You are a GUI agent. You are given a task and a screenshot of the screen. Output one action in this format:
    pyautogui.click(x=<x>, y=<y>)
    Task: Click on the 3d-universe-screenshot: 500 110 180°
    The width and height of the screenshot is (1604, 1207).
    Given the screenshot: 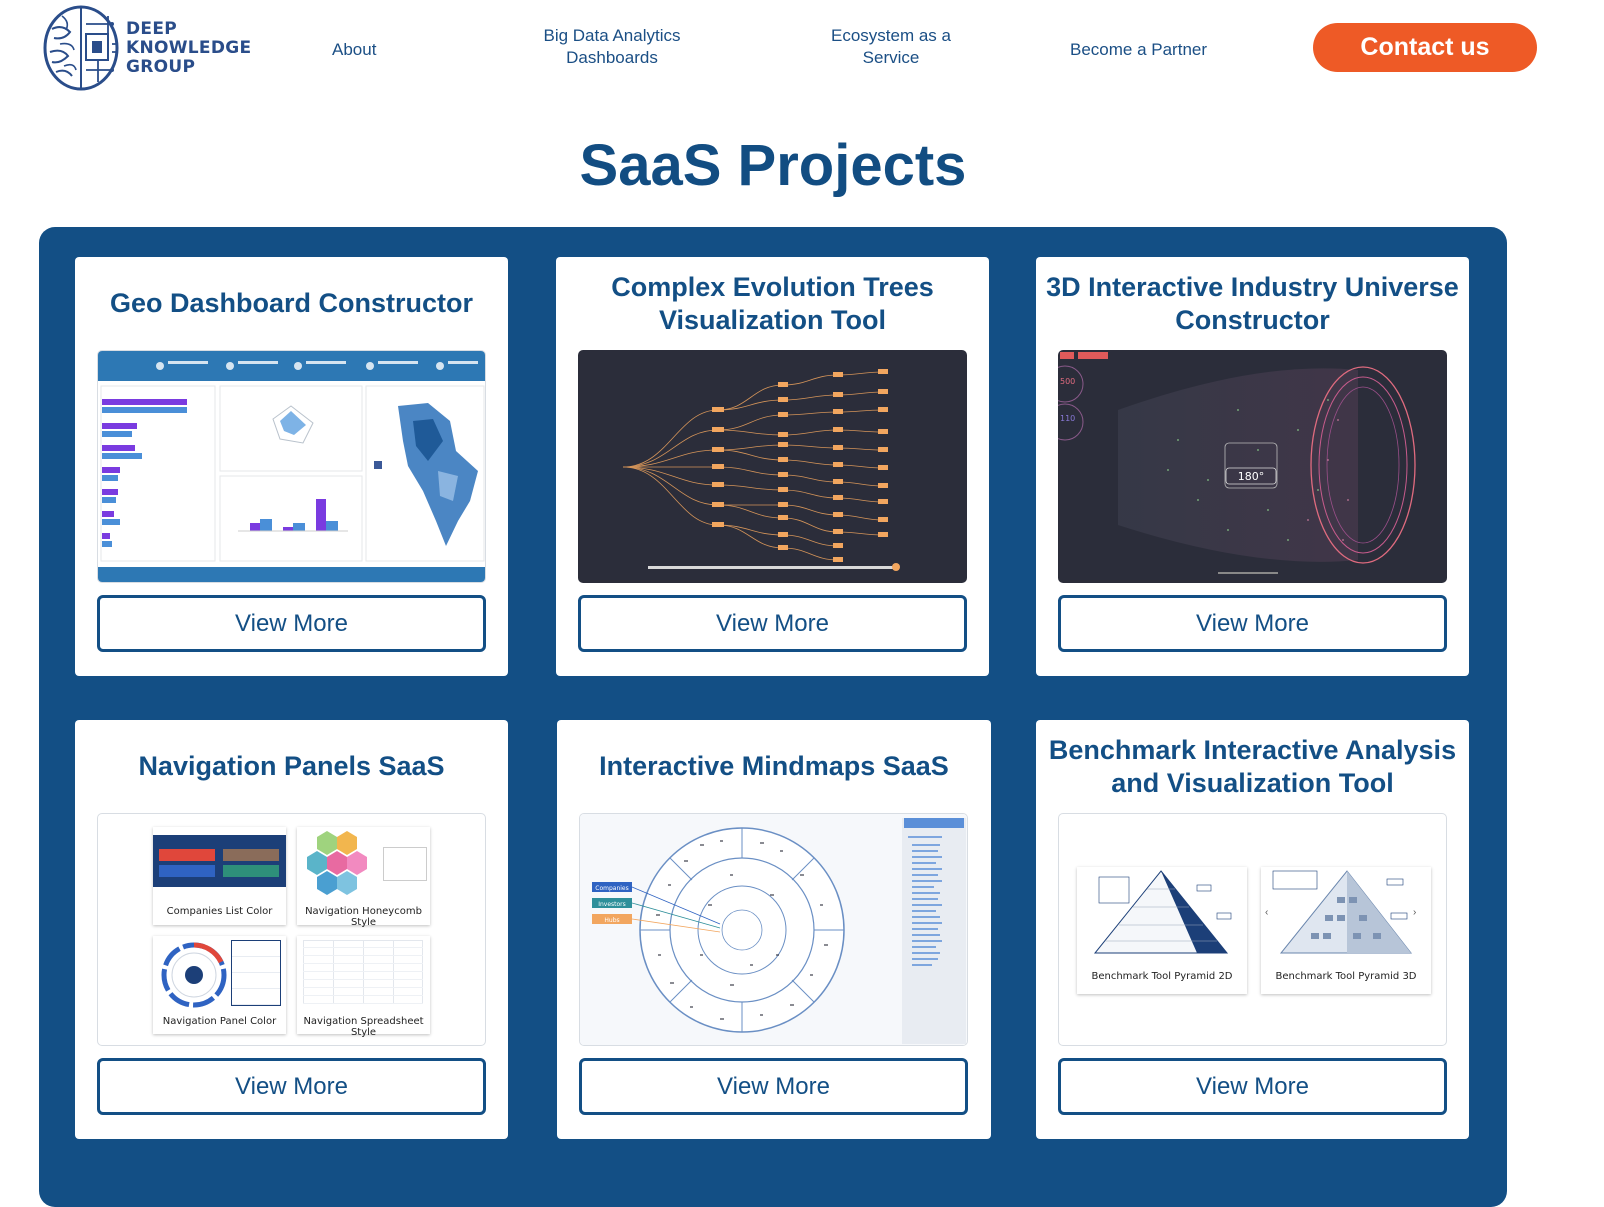 What is the action you would take?
    pyautogui.click(x=1252, y=466)
    